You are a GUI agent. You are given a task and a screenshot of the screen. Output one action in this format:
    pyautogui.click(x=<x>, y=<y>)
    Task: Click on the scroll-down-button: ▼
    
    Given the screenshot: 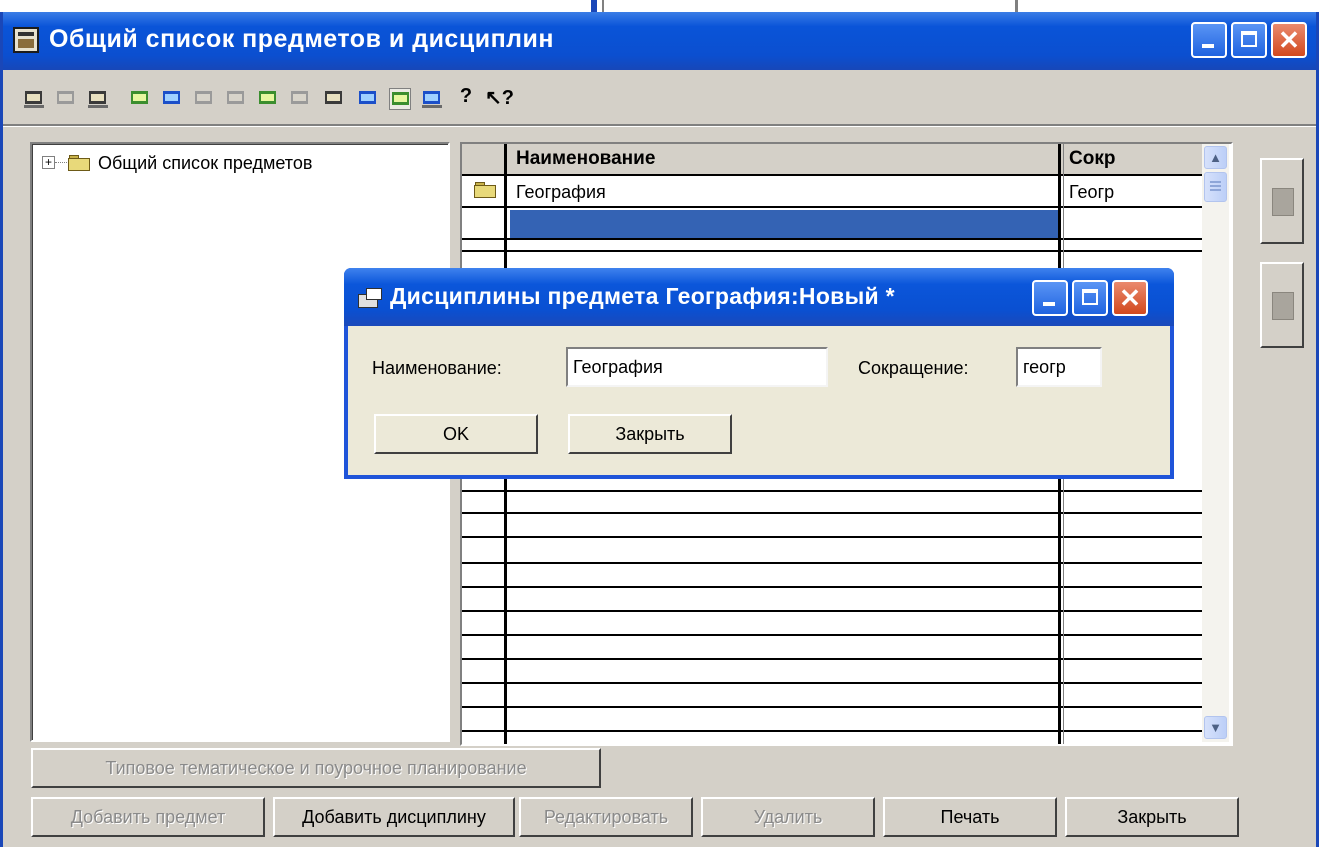 What is the action you would take?
    pyautogui.click(x=1215, y=727)
    